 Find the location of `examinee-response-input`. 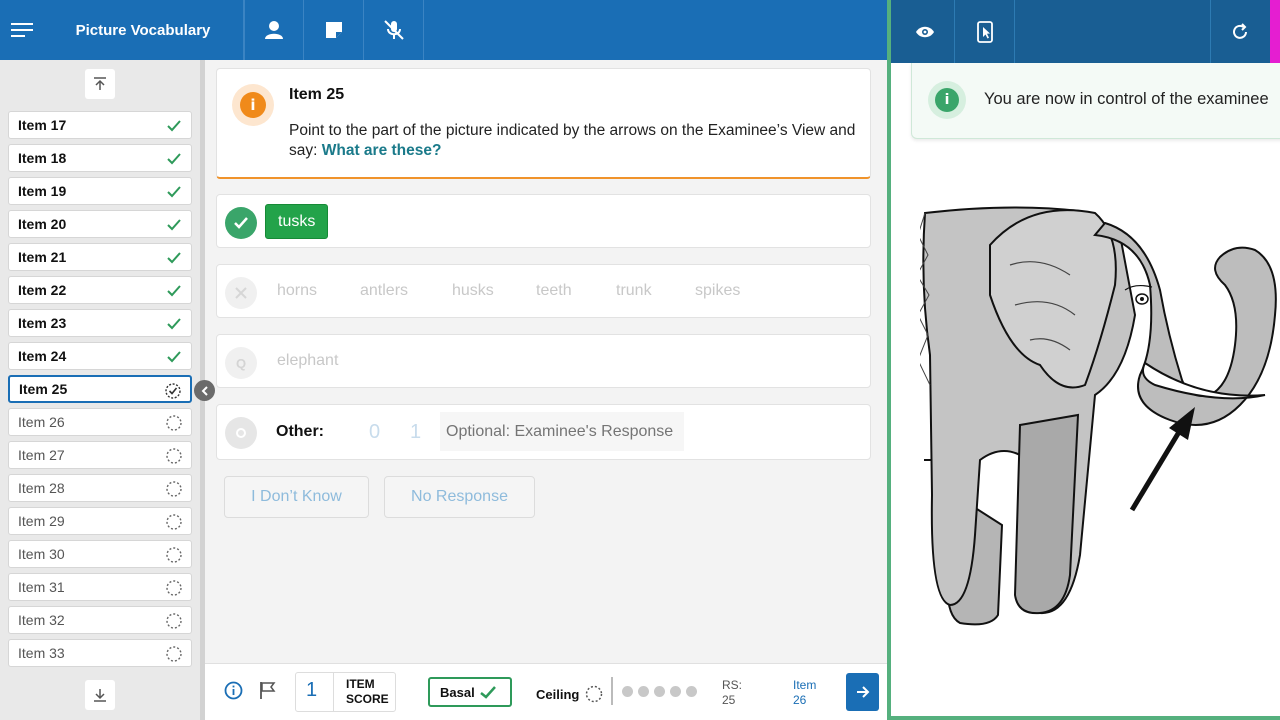

examinee-response-input is located at coordinates (562, 431).